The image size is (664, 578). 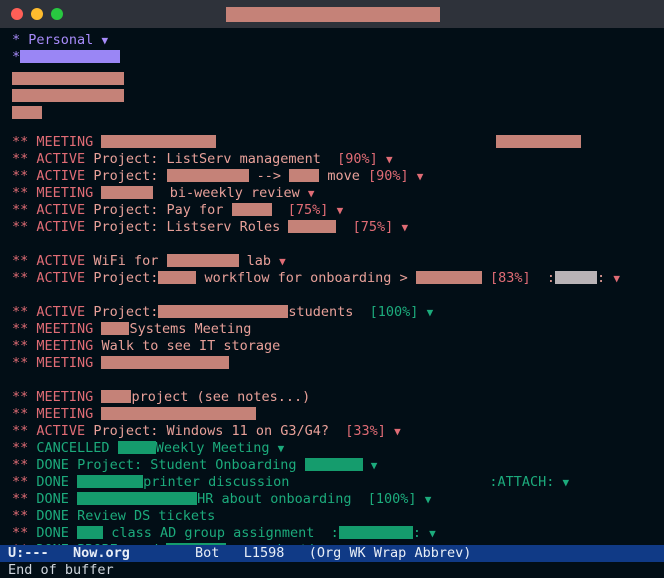 What do you see at coordinates (332, 329) in the screenshot?
I see `org-heading-meeting: ** MEETING Systems Meeting` at bounding box center [332, 329].